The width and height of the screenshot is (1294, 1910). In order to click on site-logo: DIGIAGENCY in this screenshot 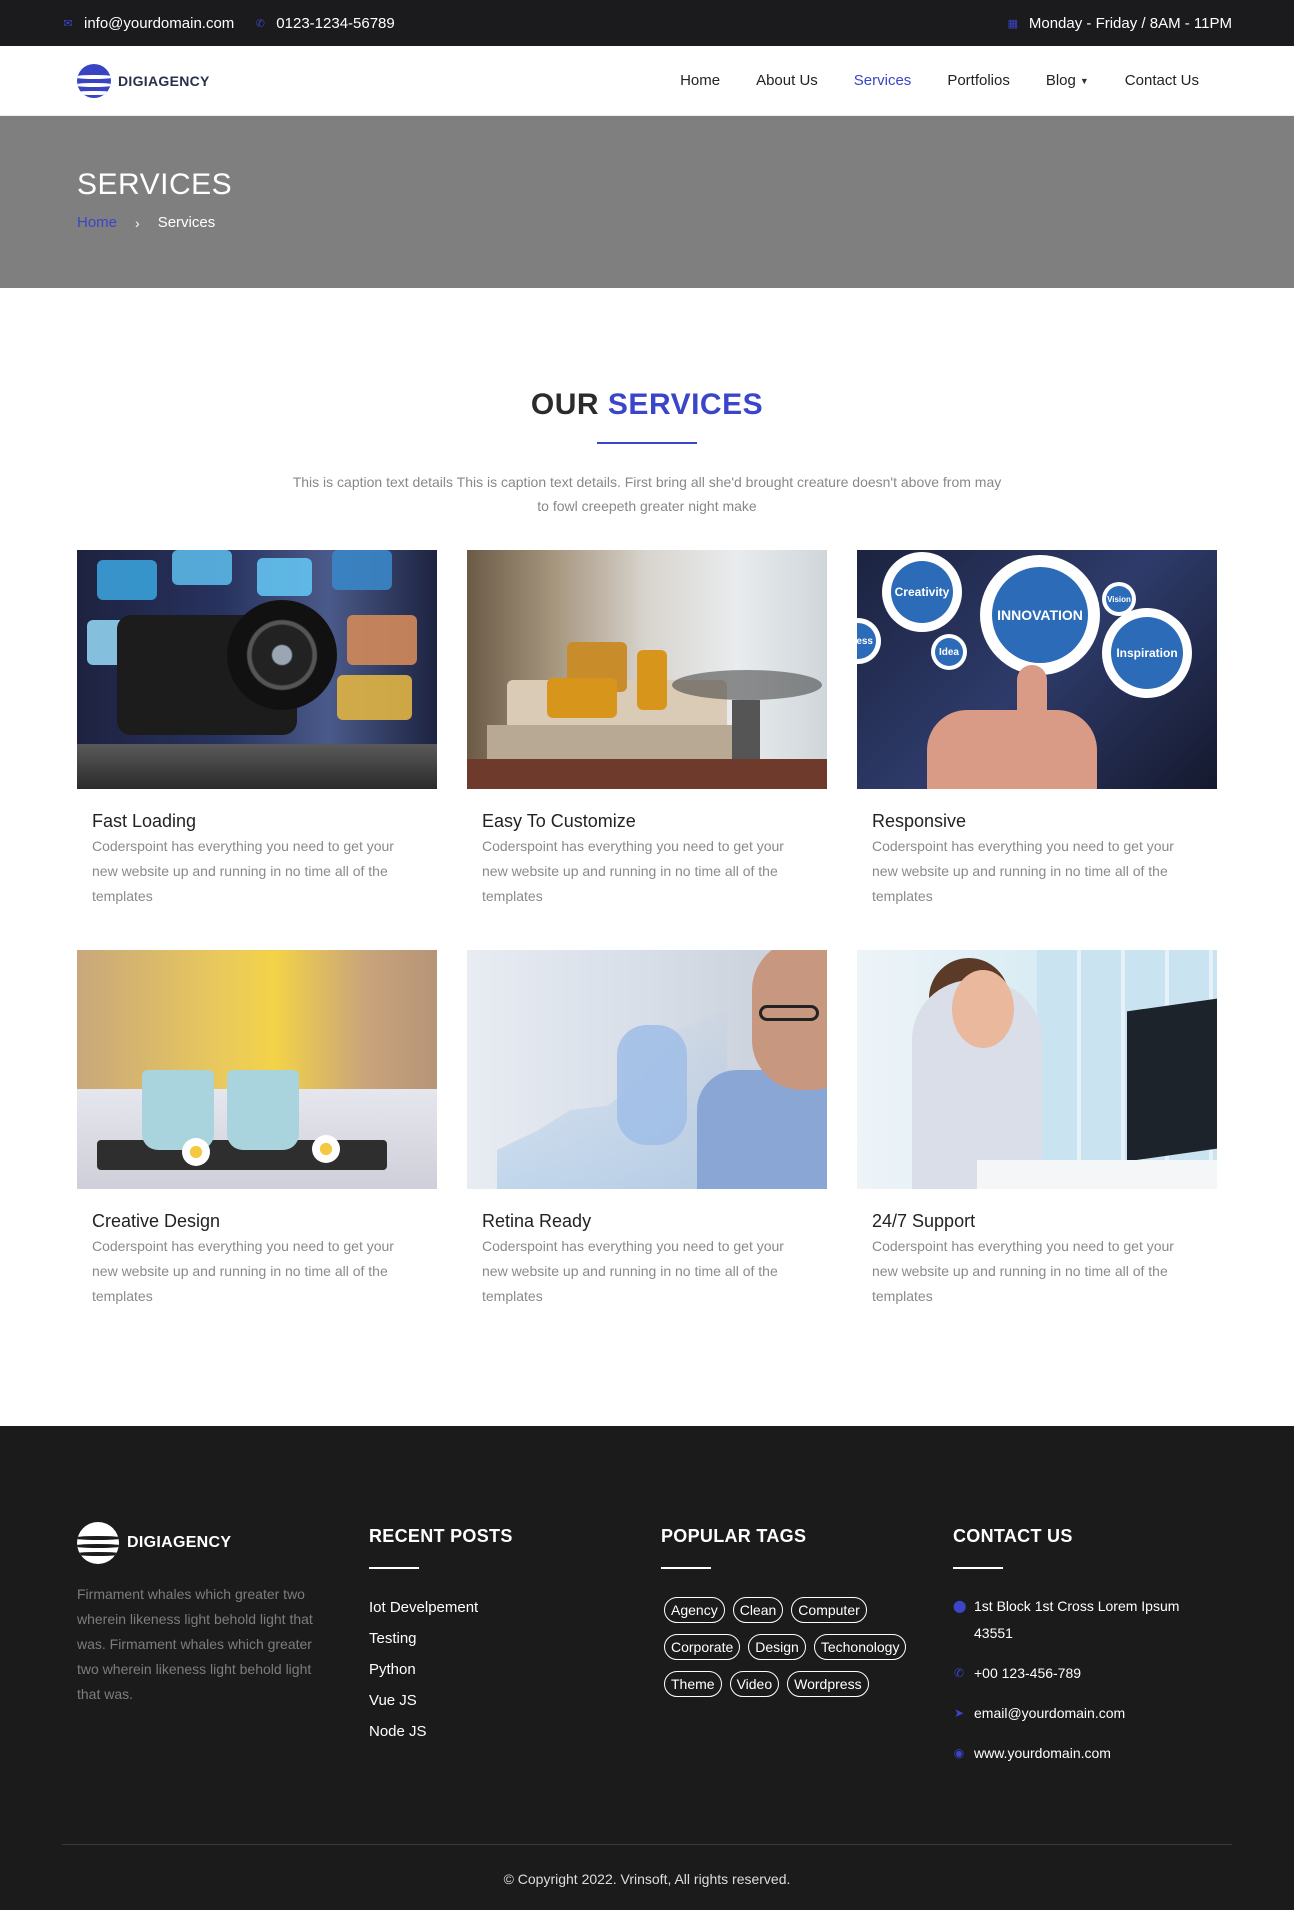, I will do `click(143, 80)`.